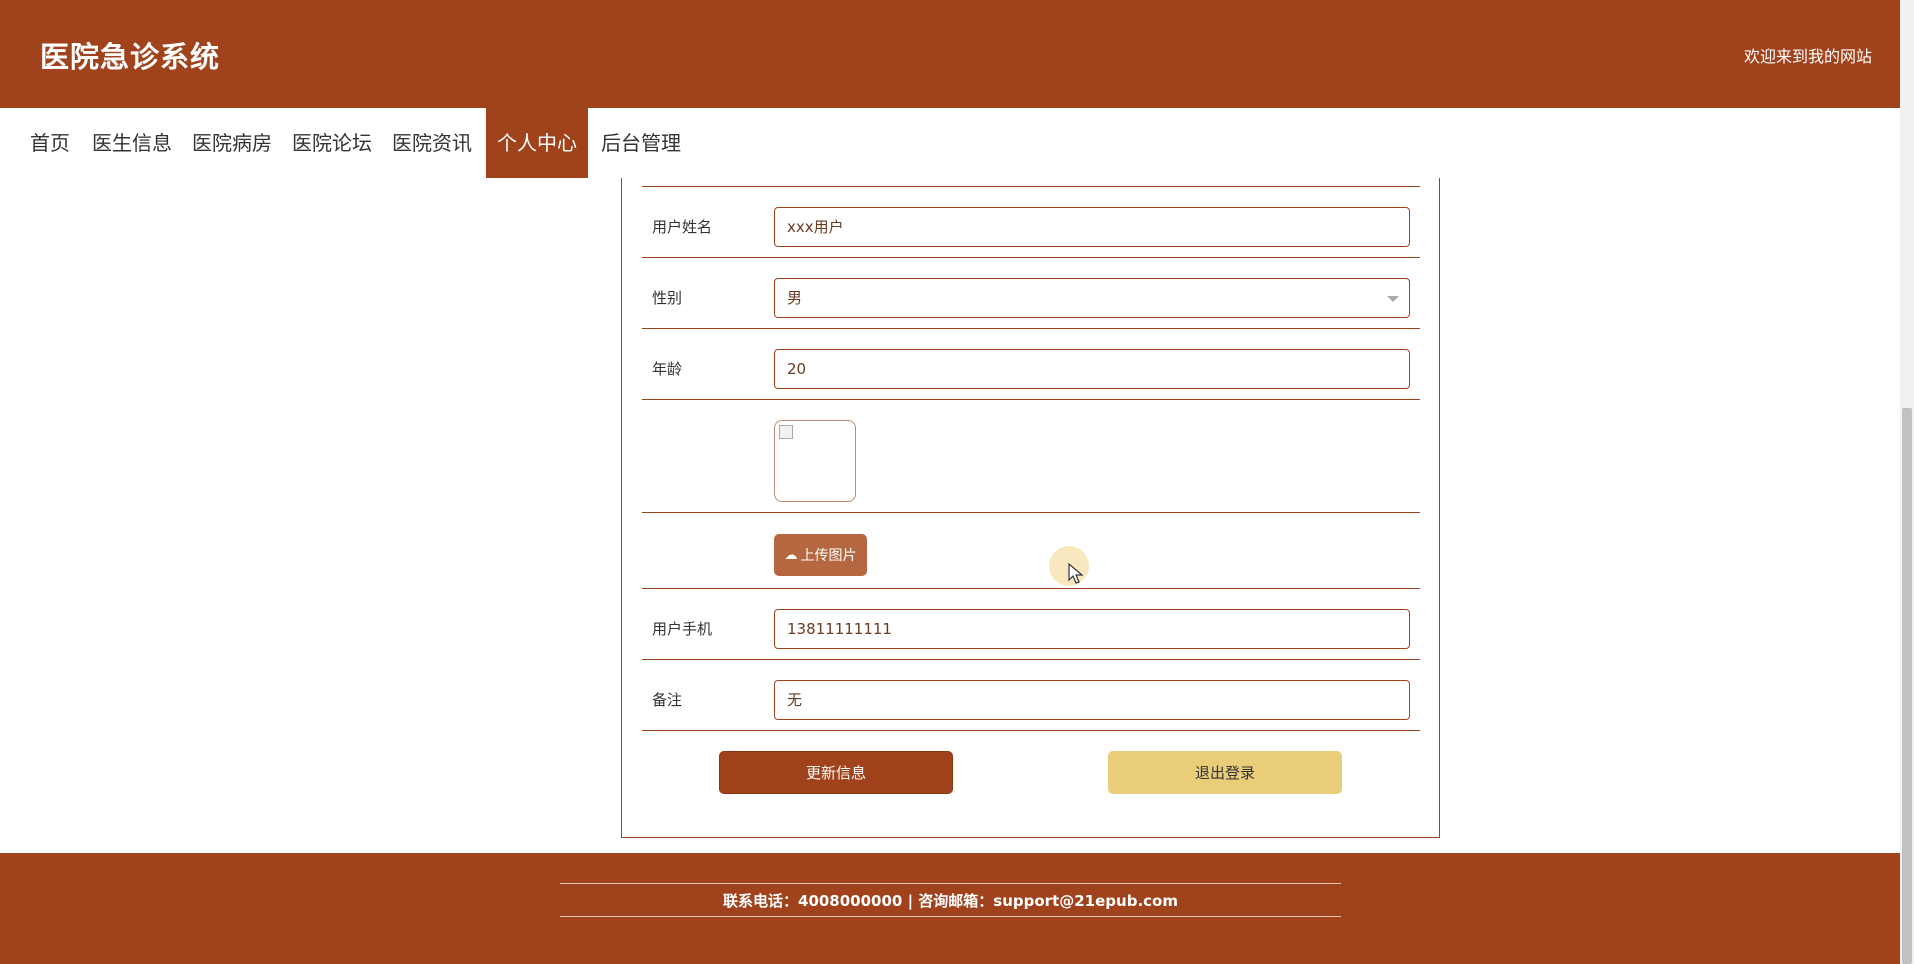 Image resolution: width=1914 pixels, height=964 pixels. I want to click on nav-item-admin: 后台管理, so click(641, 143).